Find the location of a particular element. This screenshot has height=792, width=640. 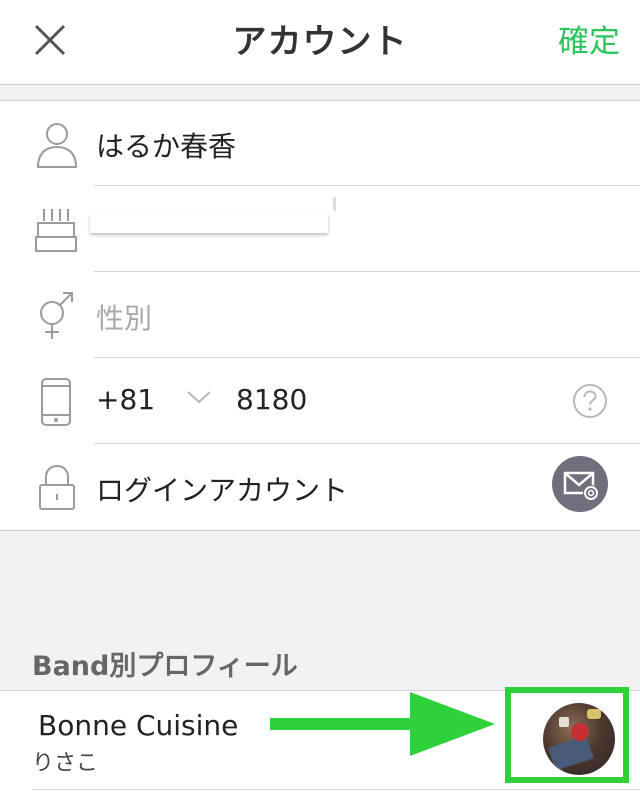

person-icon is located at coordinates (57, 145).